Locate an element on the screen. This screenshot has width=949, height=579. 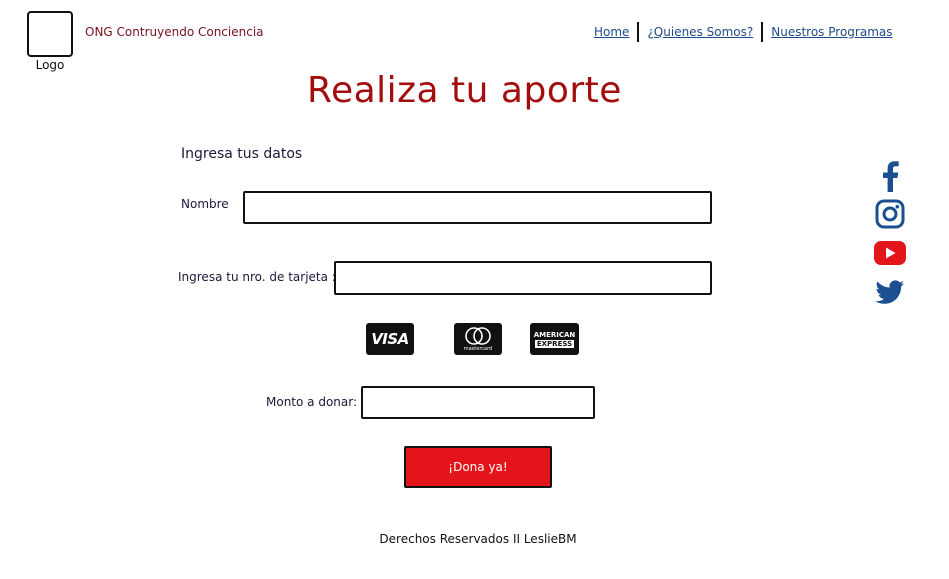
amex-label-line1: AMERICAN is located at coordinates (554, 334).